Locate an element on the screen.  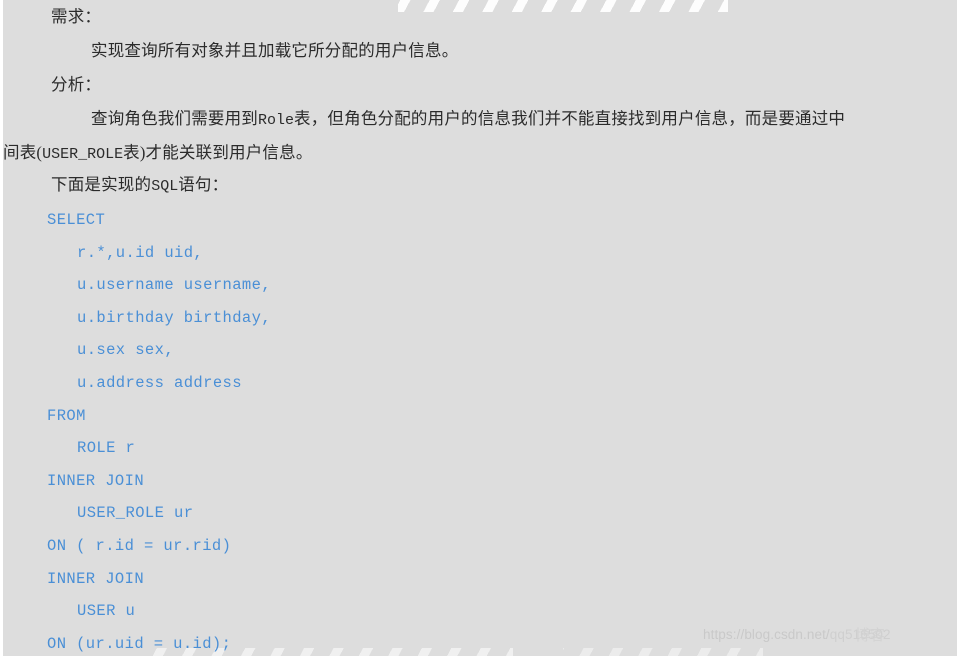
code-line: ON (ur.uid = u.id); is located at coordinates (139, 643).